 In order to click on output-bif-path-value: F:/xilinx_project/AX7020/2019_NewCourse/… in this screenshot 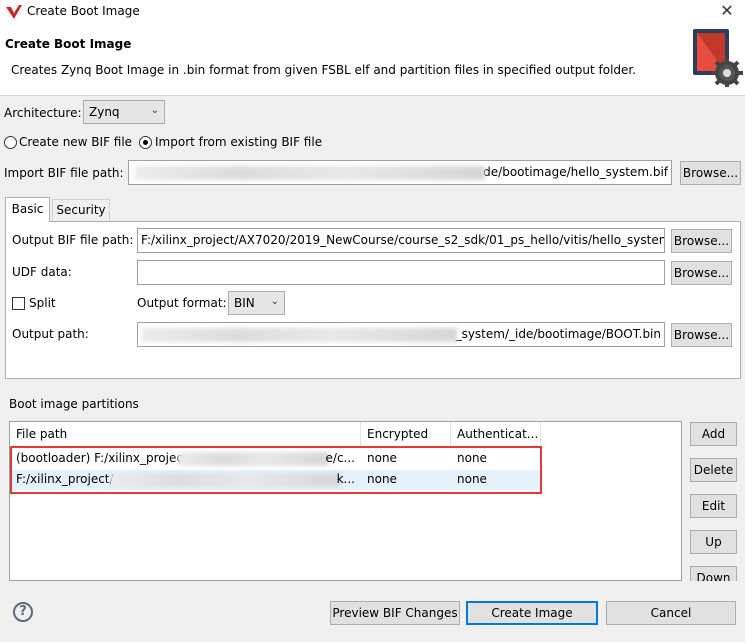, I will do `click(403, 240)`.